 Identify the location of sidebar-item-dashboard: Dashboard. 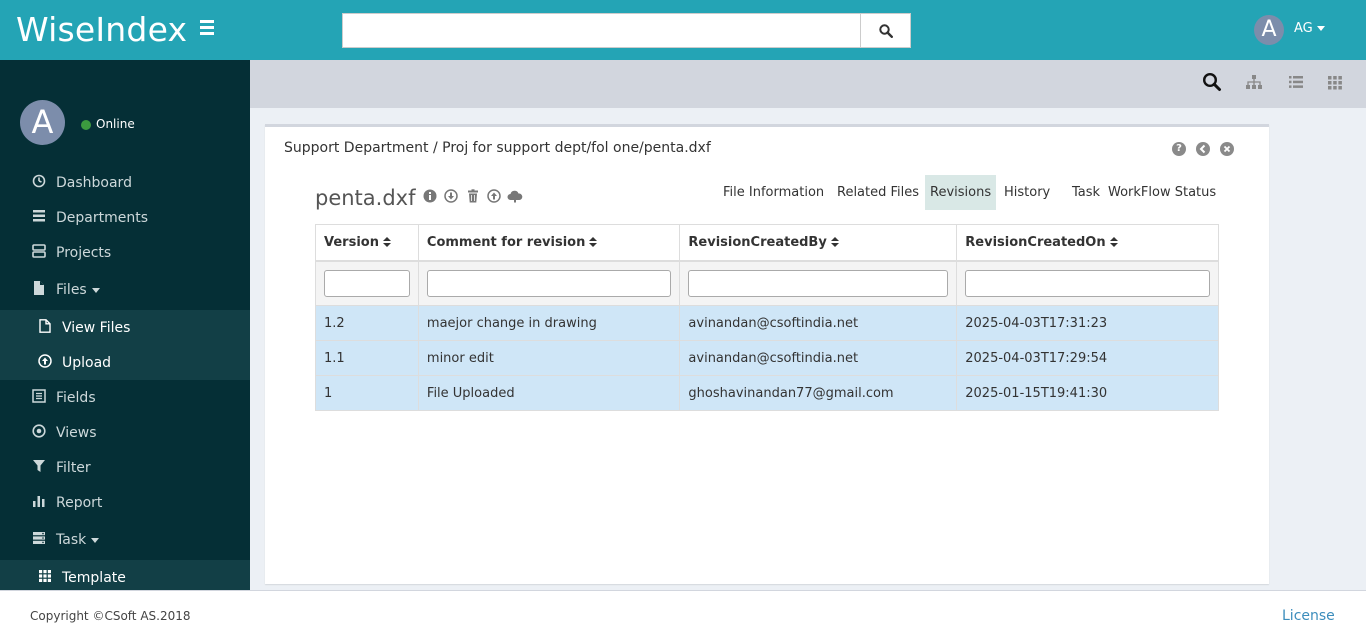
(125, 182).